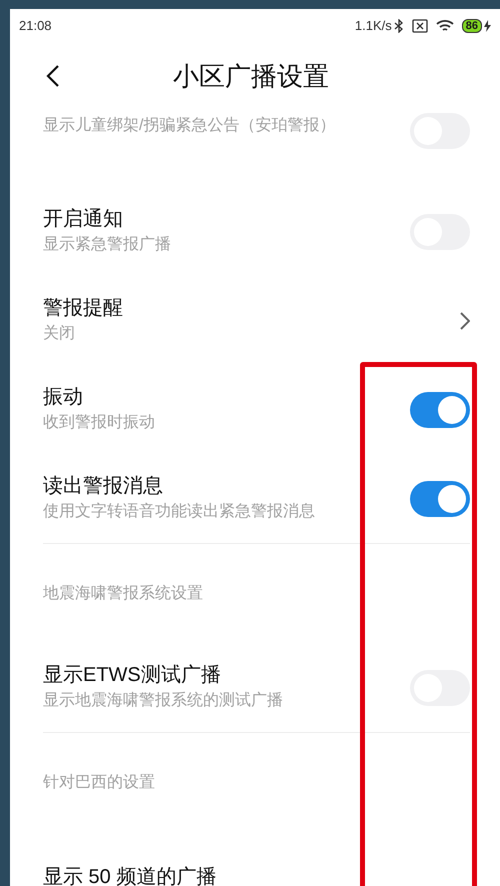 The width and height of the screenshot is (500, 886). Describe the element at coordinates (59, 334) in the screenshot. I see `setting-description: 关闭` at that location.